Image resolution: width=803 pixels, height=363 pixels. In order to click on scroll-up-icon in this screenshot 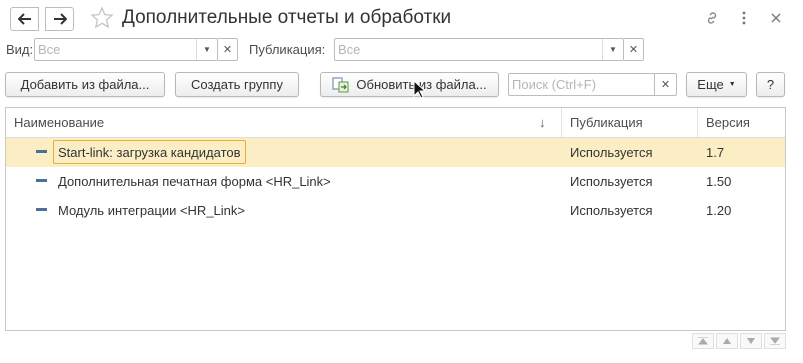, I will do `click(727, 341)`.